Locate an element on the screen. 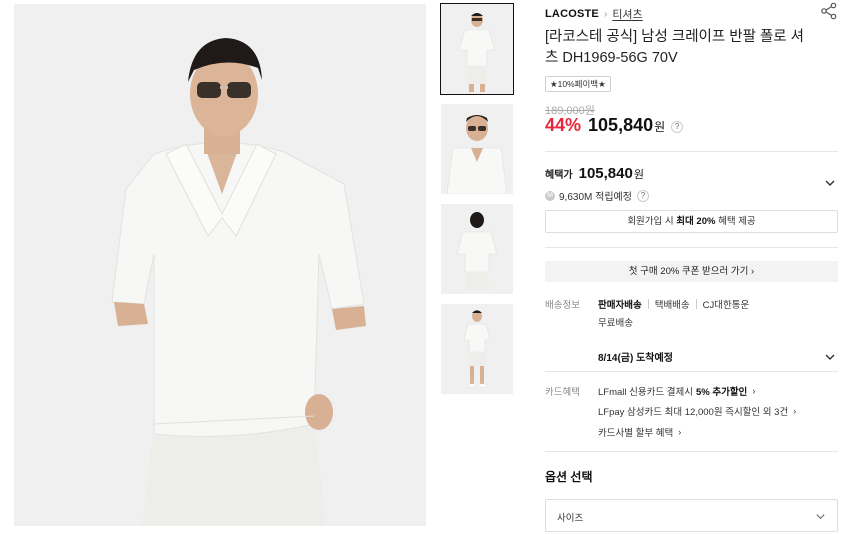 The width and height of the screenshot is (850, 534). shipping-label: 배송정보 is located at coordinates (562, 305).